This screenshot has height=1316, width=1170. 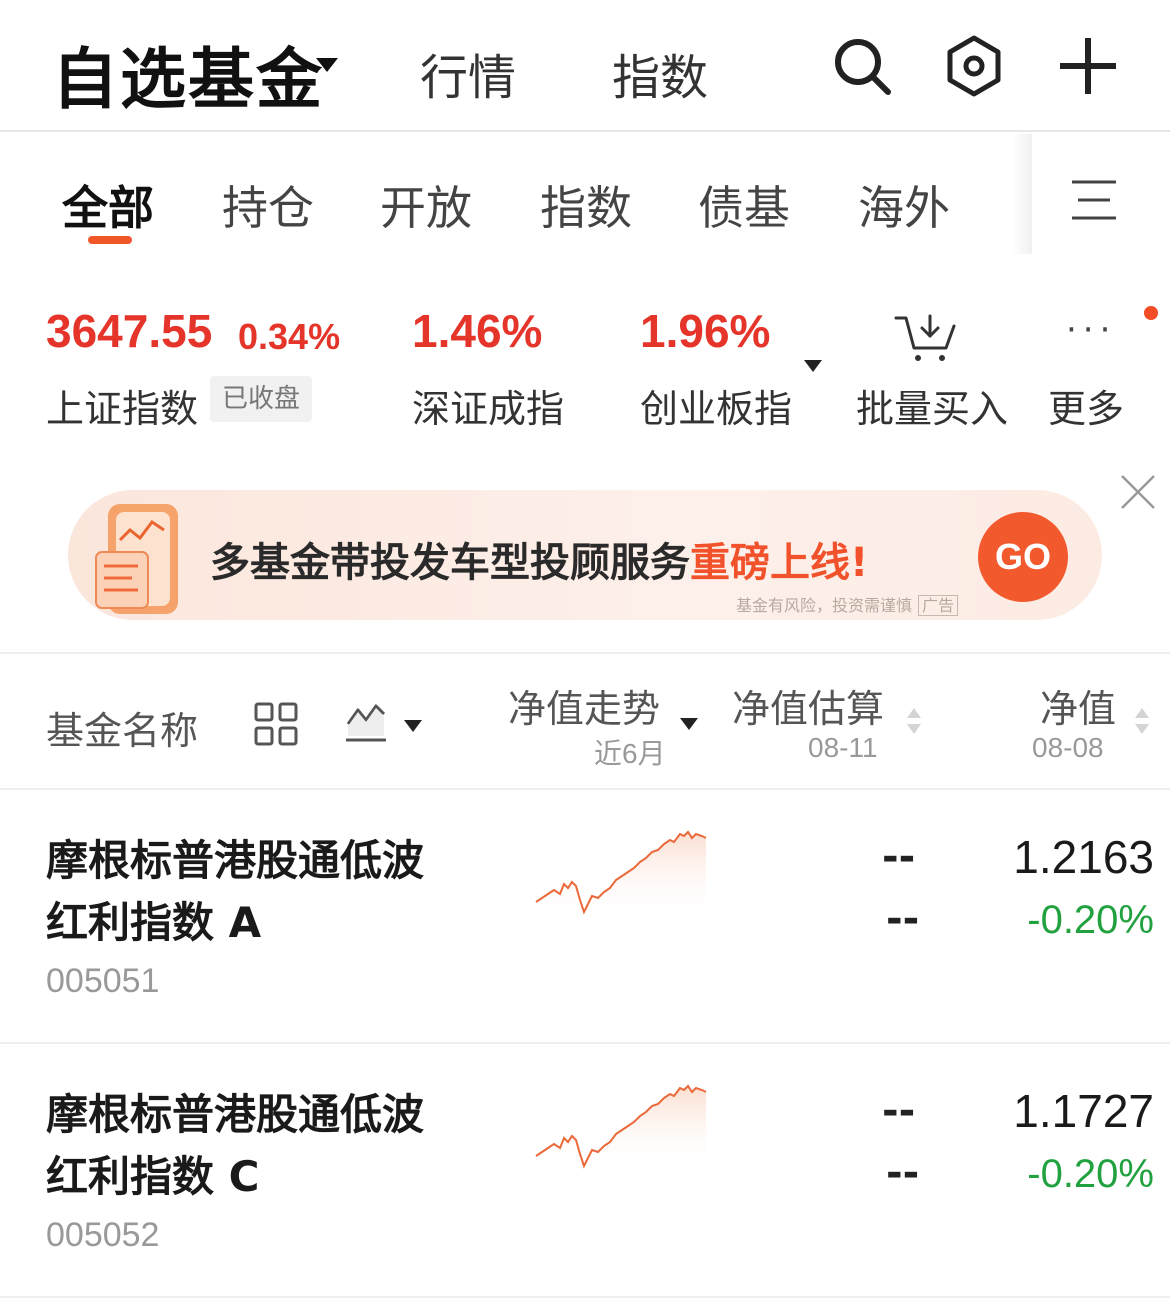 I want to click on tab-index: 指数, so click(x=586, y=205).